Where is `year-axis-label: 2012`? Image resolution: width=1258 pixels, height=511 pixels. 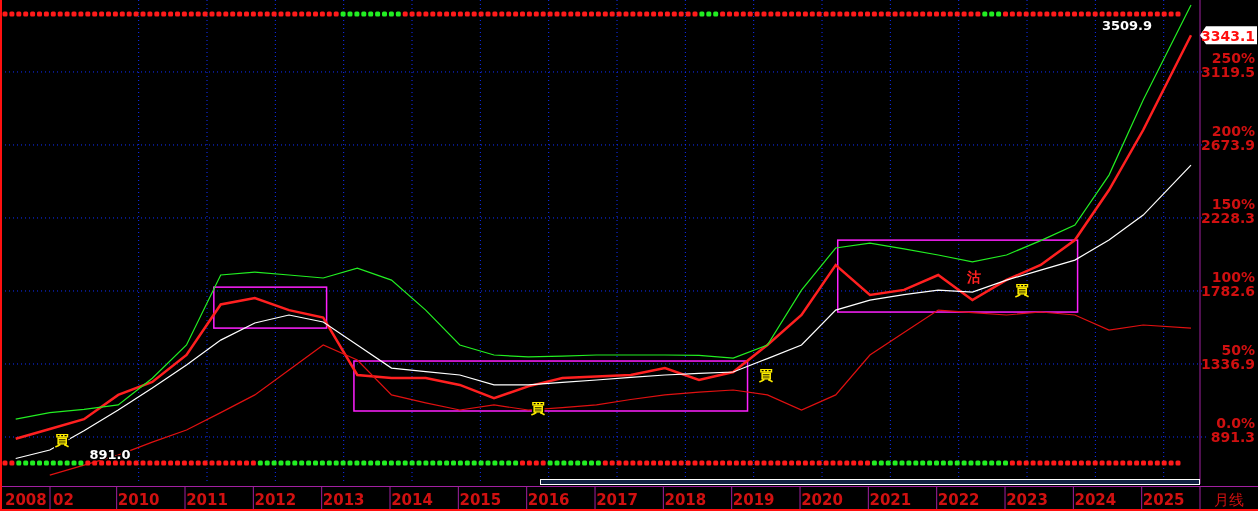 year-axis-label: 2012 is located at coordinates (275, 500).